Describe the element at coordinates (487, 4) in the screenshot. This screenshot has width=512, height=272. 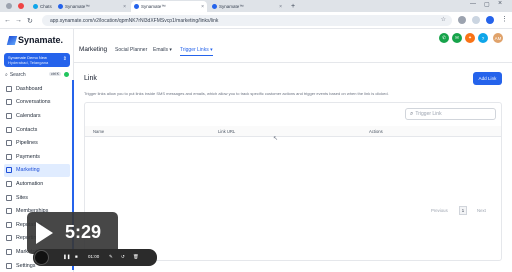
I see `maximize-icon: ▢` at that location.